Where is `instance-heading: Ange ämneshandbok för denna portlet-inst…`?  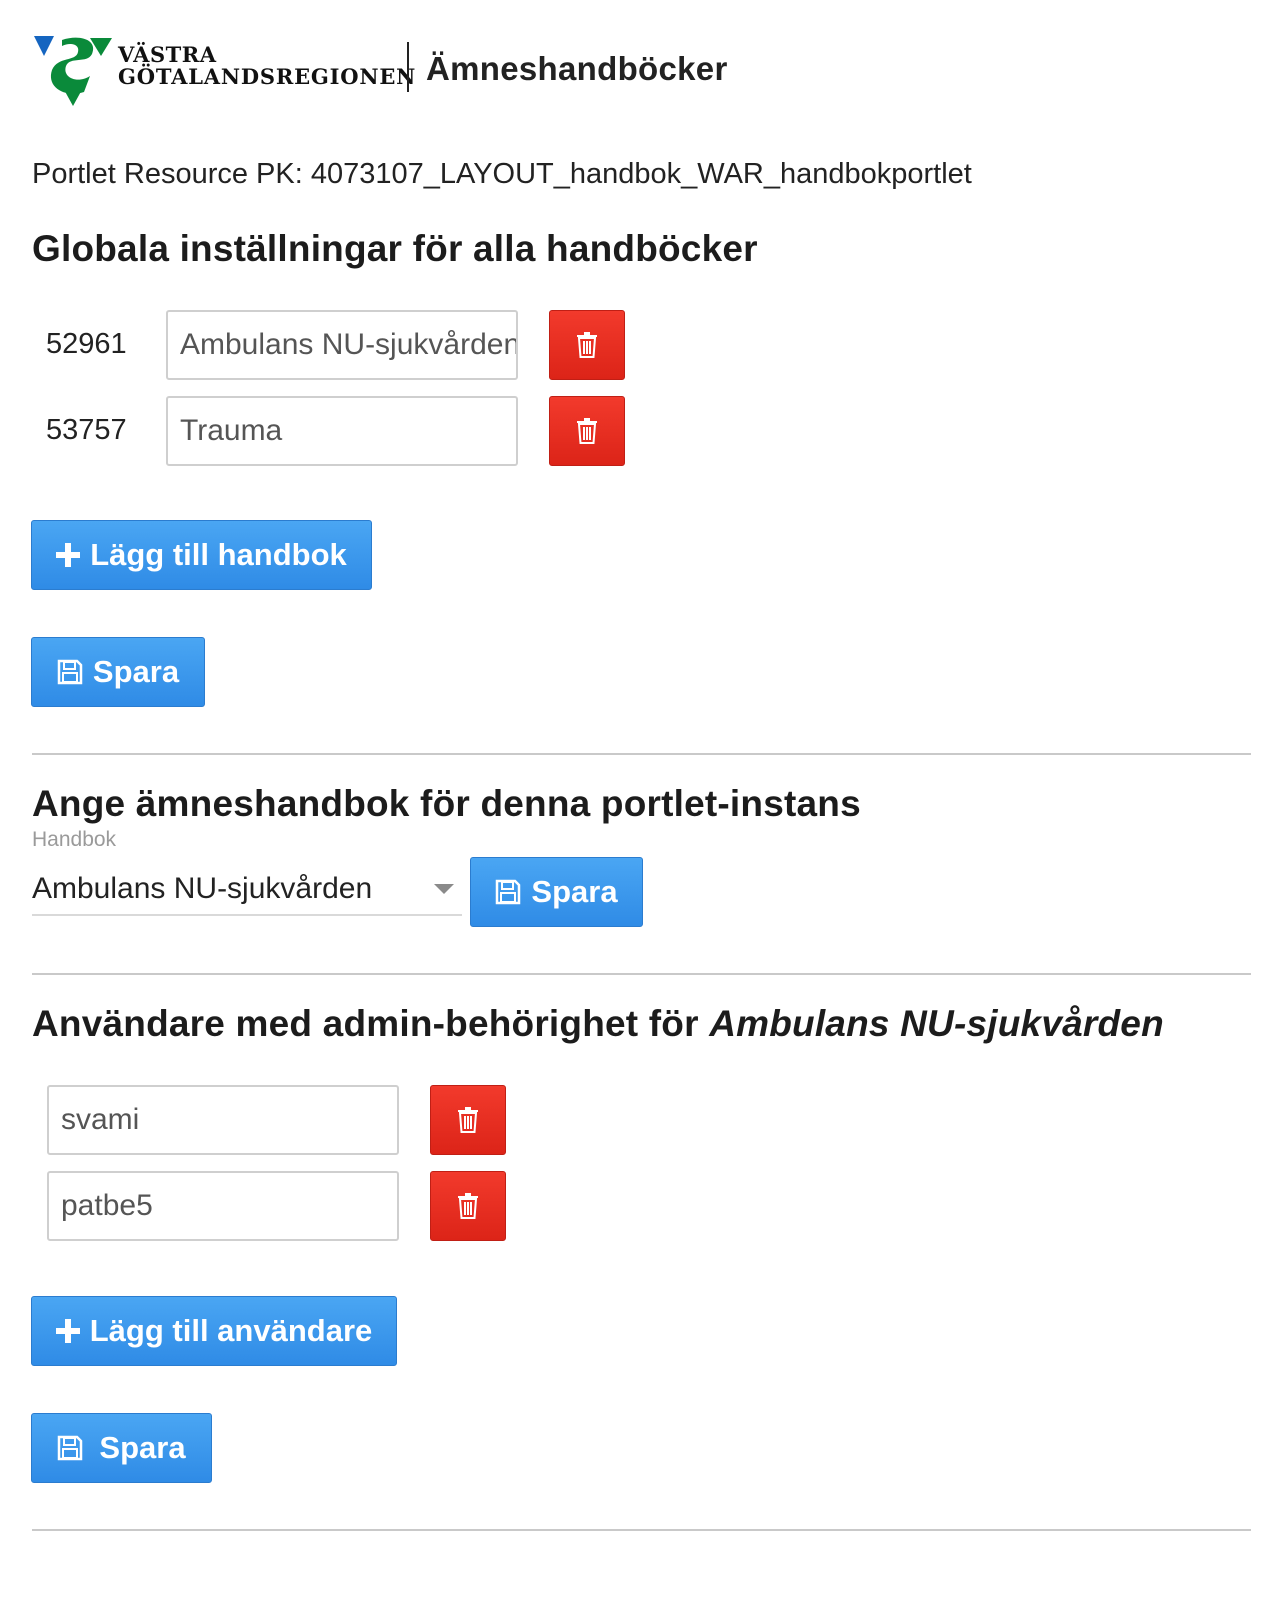
instance-heading: Ange ämneshandbok för denna portlet-inst… is located at coordinates (446, 803).